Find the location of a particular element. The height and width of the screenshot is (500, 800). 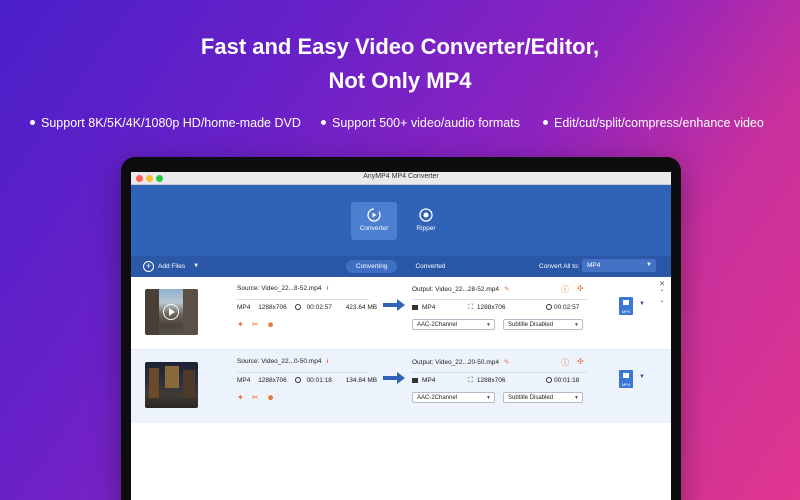

feature-item: Support 8K/5K/4K/1080p HD/home-made DVD is located at coordinates (165, 123).